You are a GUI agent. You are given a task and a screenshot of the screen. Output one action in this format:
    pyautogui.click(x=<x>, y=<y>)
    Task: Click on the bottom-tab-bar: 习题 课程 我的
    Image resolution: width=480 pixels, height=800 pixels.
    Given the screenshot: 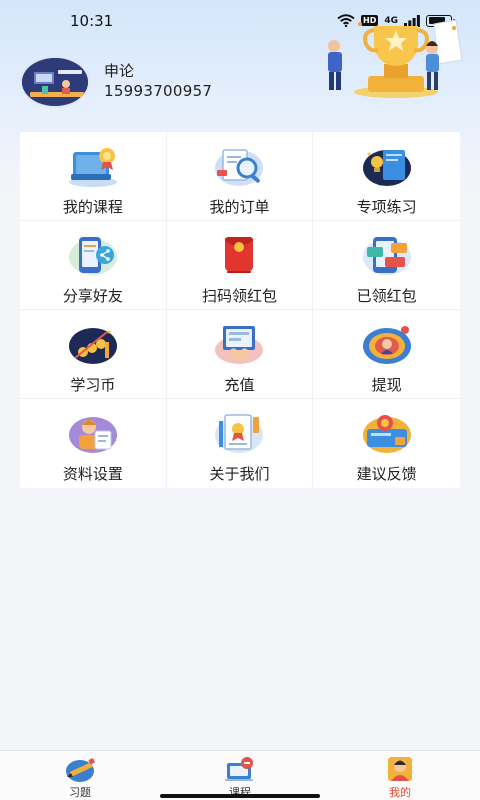 What is the action you would take?
    pyautogui.click(x=240, y=775)
    